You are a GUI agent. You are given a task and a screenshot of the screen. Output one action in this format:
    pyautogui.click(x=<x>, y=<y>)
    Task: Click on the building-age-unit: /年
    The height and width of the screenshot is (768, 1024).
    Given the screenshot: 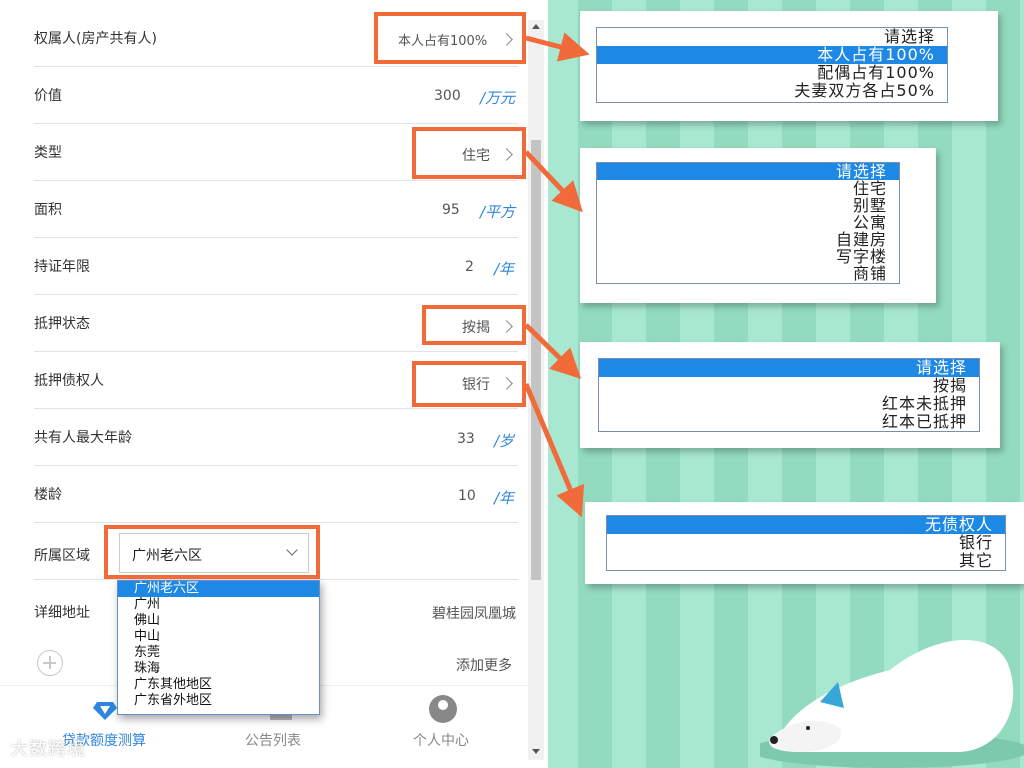 What is the action you would take?
    pyautogui.click(x=504, y=498)
    